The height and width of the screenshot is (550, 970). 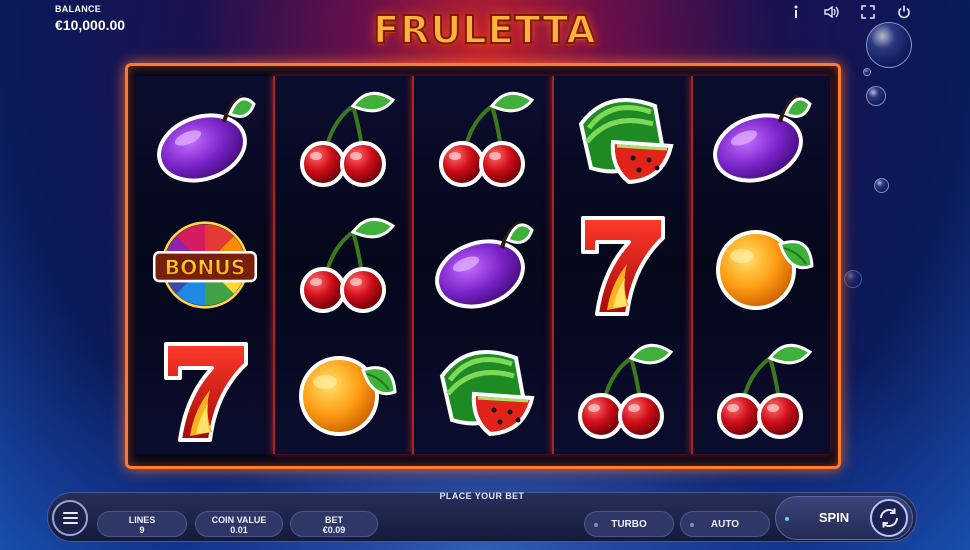 What do you see at coordinates (334, 530) in the screenshot?
I see `bet-value: €0.09` at bounding box center [334, 530].